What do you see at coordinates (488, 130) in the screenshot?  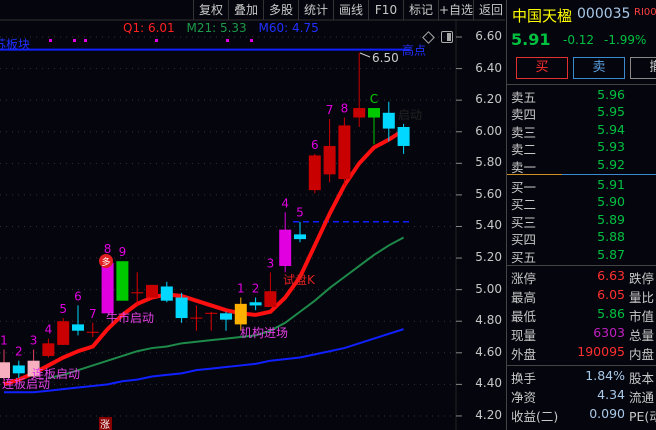 I see `axis-tick-label: 6.00` at bounding box center [488, 130].